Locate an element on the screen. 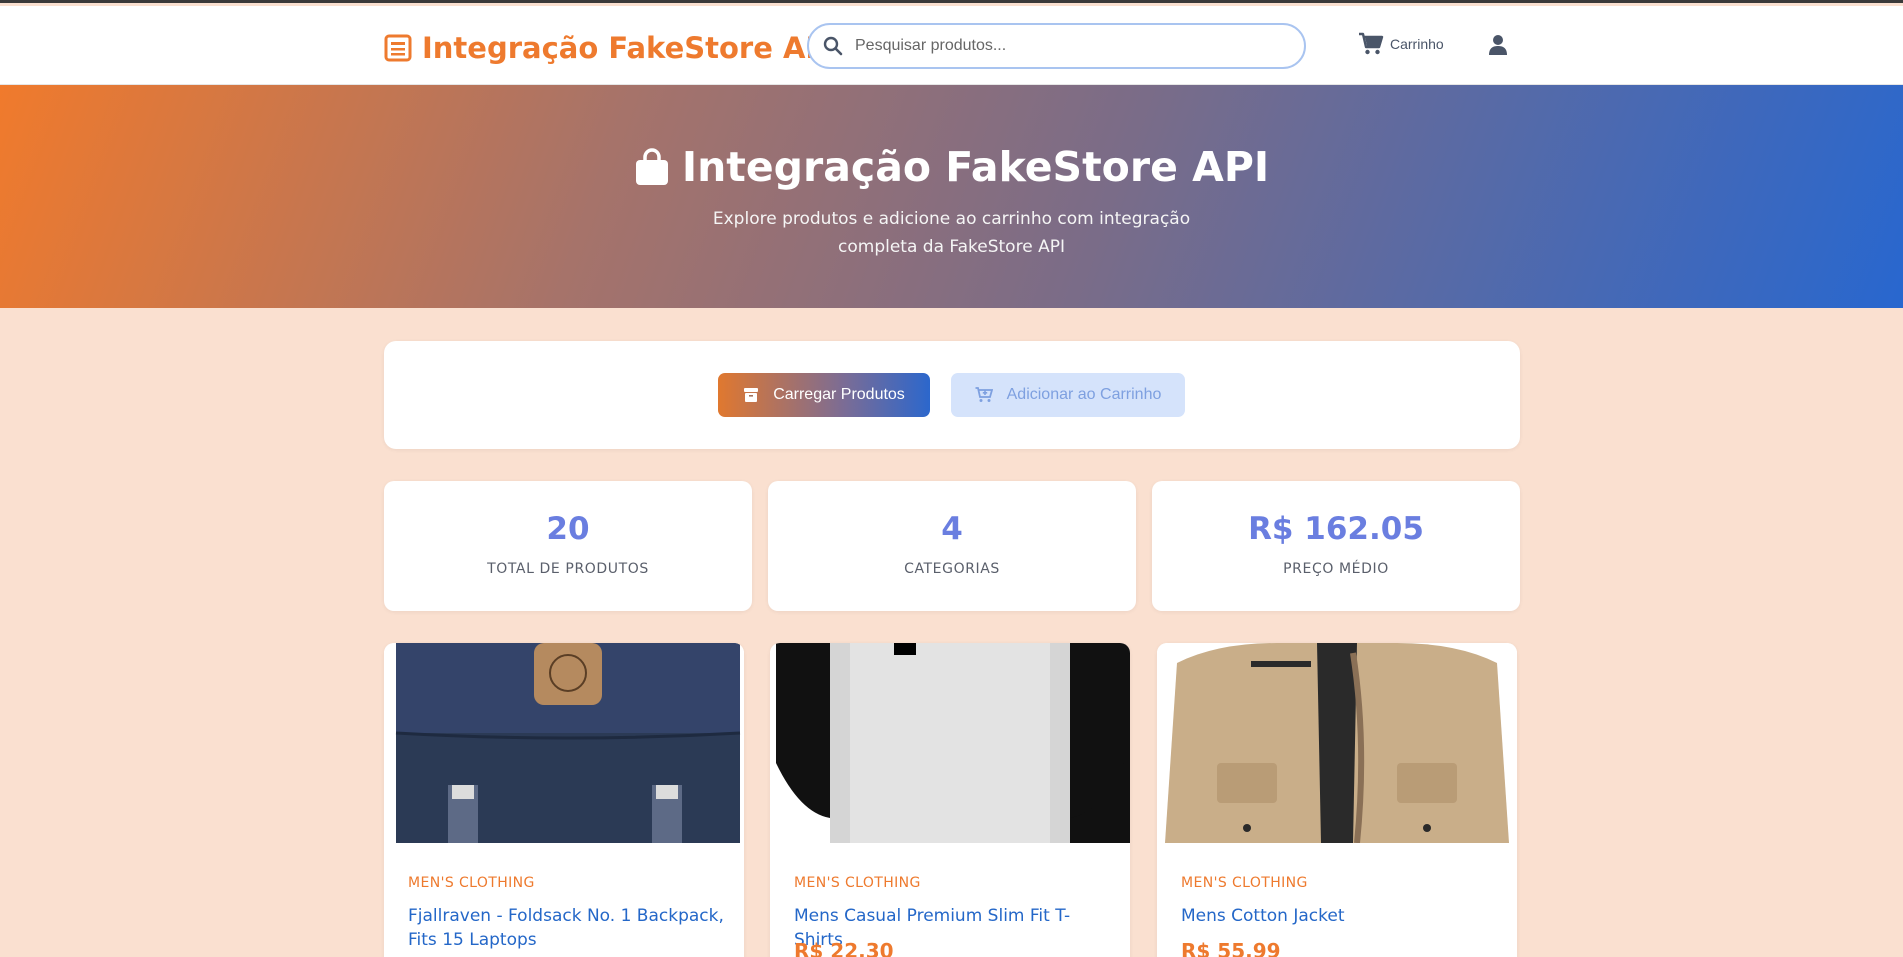  cart-link: Carrinho is located at coordinates (1401, 44).